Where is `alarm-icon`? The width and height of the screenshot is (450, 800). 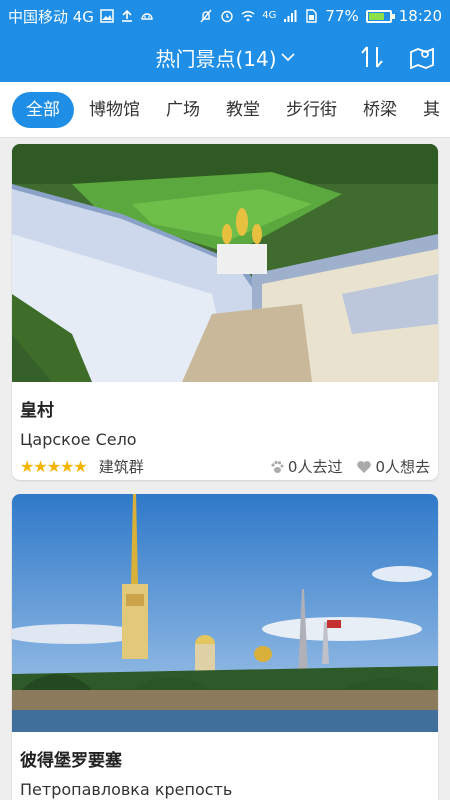 alarm-icon is located at coordinates (227, 16).